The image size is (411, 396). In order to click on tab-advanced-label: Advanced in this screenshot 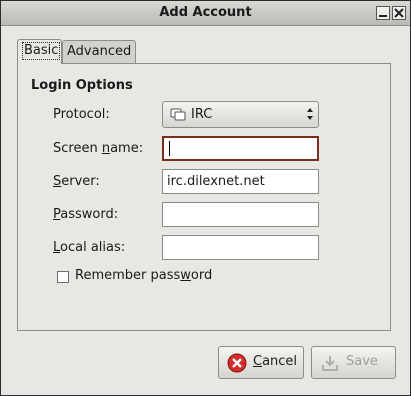, I will do `click(99, 51)`.